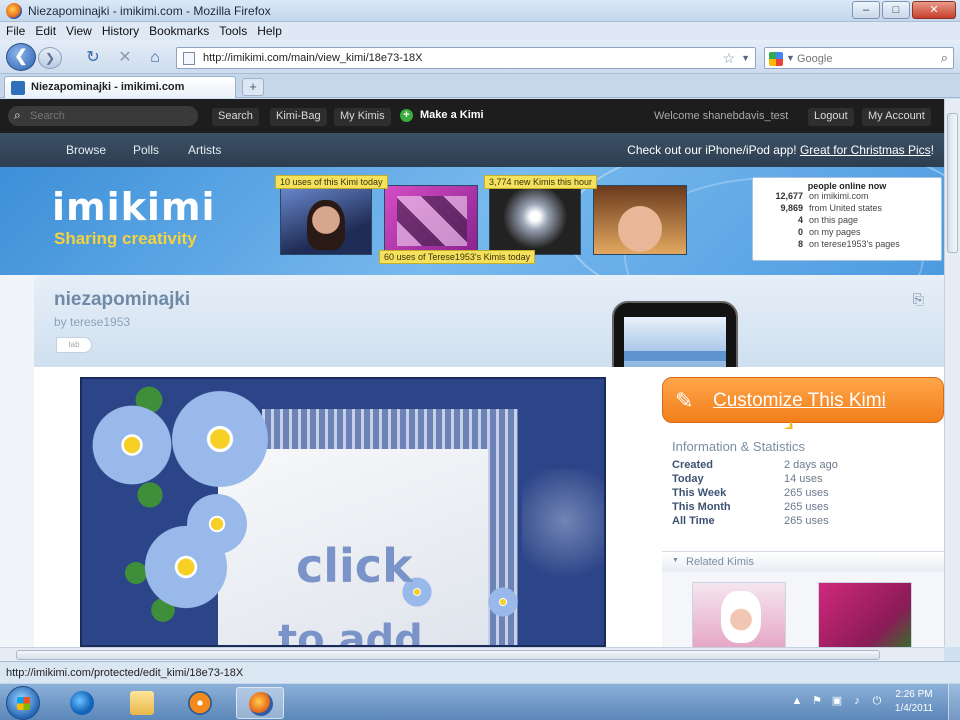 Image resolution: width=960 pixels, height=720 pixels. I want to click on browser-search-input, so click(862, 58).